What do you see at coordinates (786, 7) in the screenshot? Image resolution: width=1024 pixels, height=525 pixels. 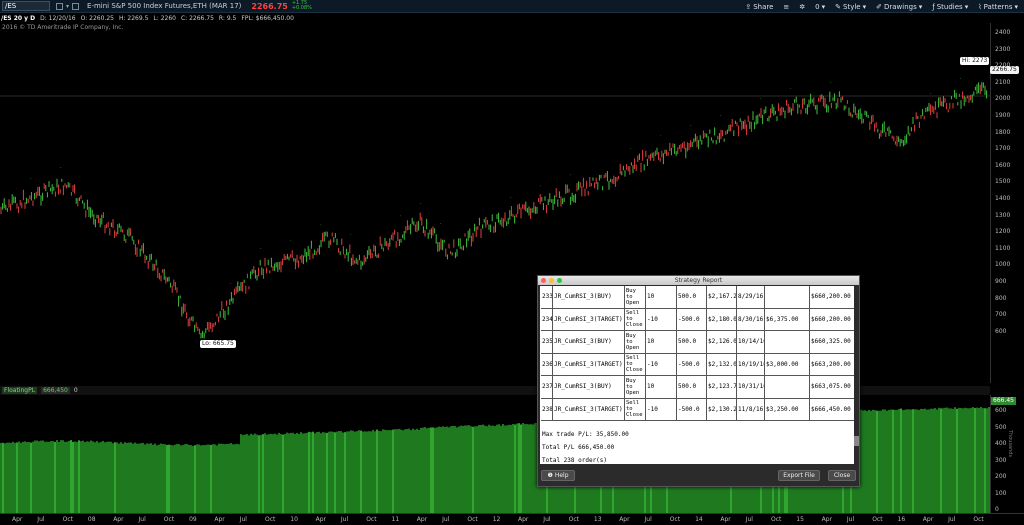 I see `settings-button: ≡` at bounding box center [786, 7].